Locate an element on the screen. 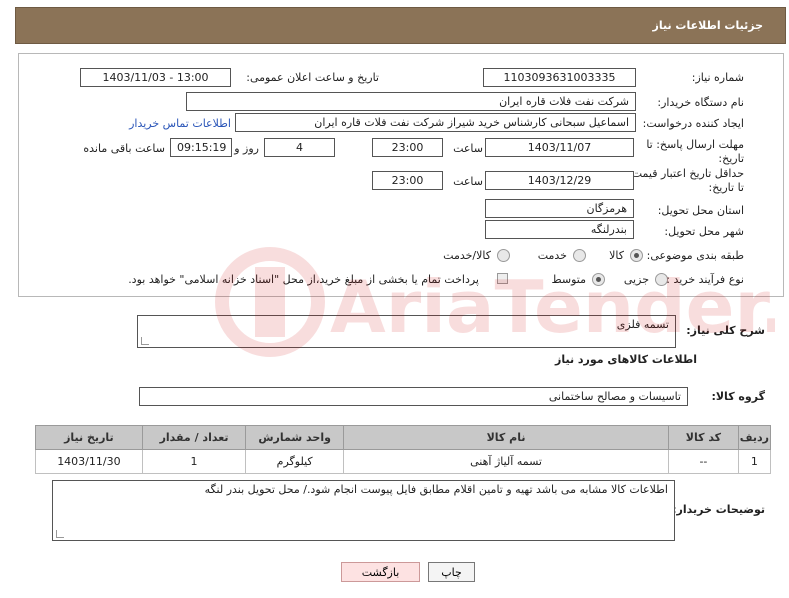  reply-date-field: 1403/11/07 is located at coordinates (559, 147).